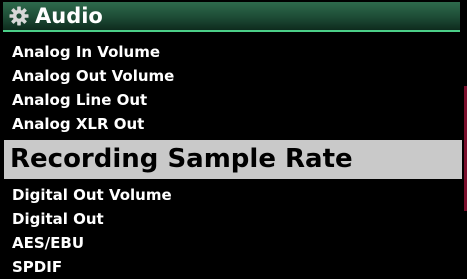 The image size is (467, 279). Describe the element at coordinates (233, 219) in the screenshot. I see `menu-item-digital-out: Digital Out` at that location.